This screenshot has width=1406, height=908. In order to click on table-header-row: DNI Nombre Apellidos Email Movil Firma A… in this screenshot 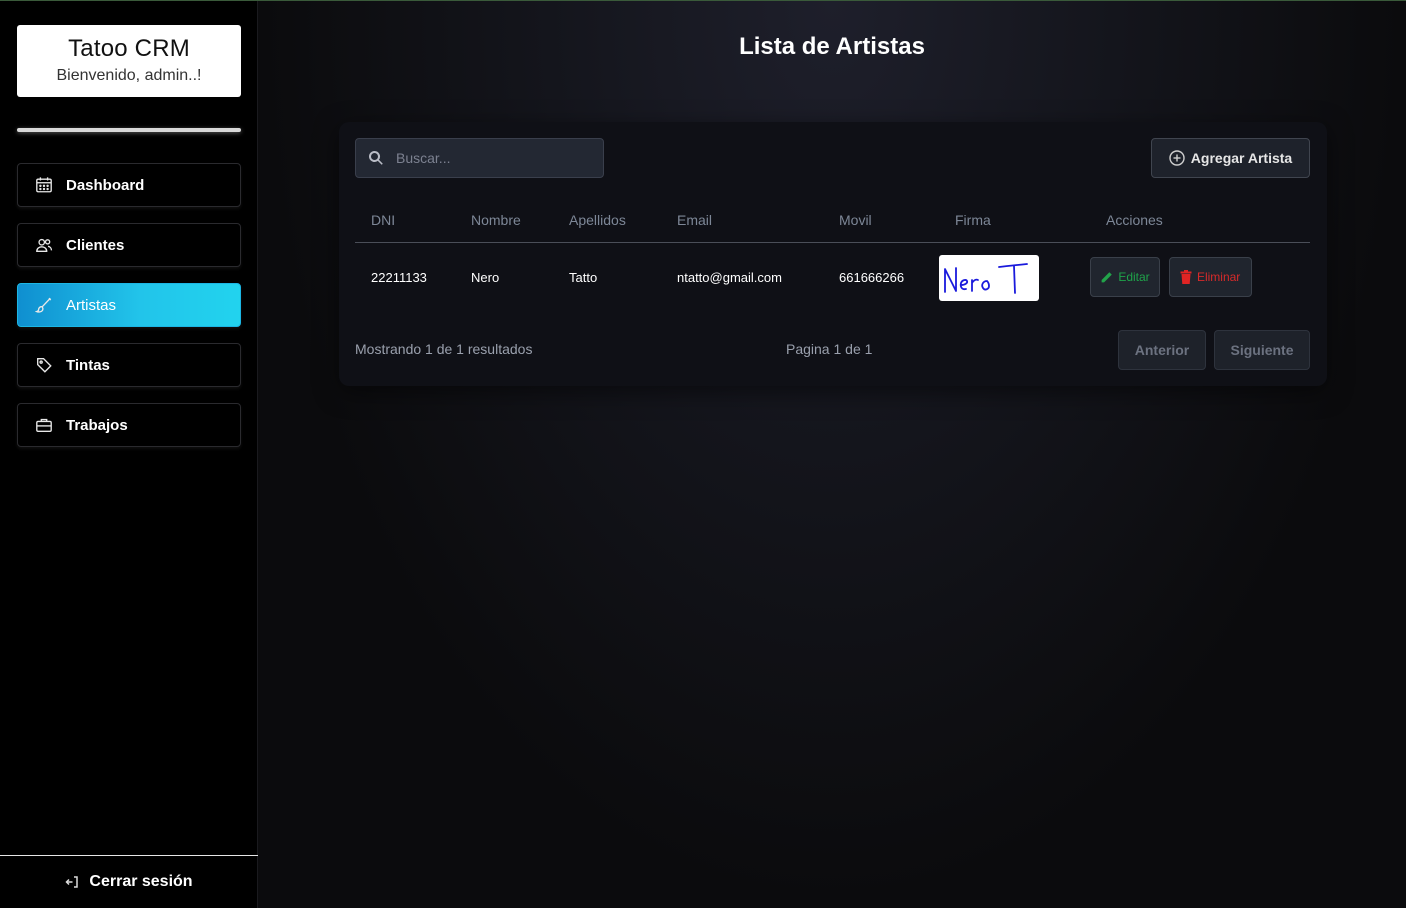, I will do `click(832, 220)`.